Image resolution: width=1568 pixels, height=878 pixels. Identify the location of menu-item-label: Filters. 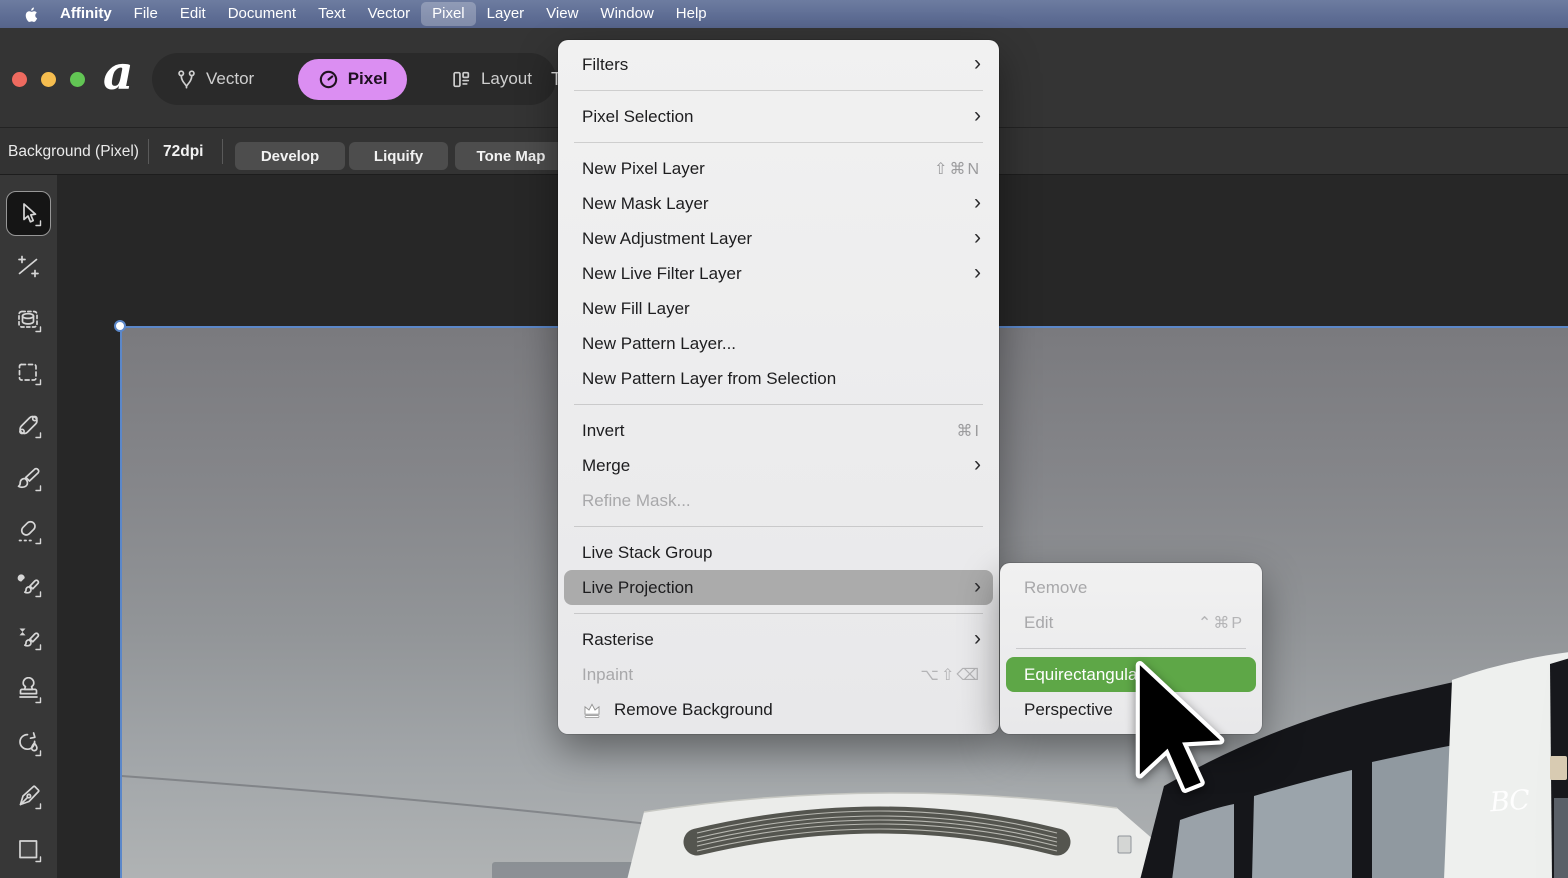
(605, 64).